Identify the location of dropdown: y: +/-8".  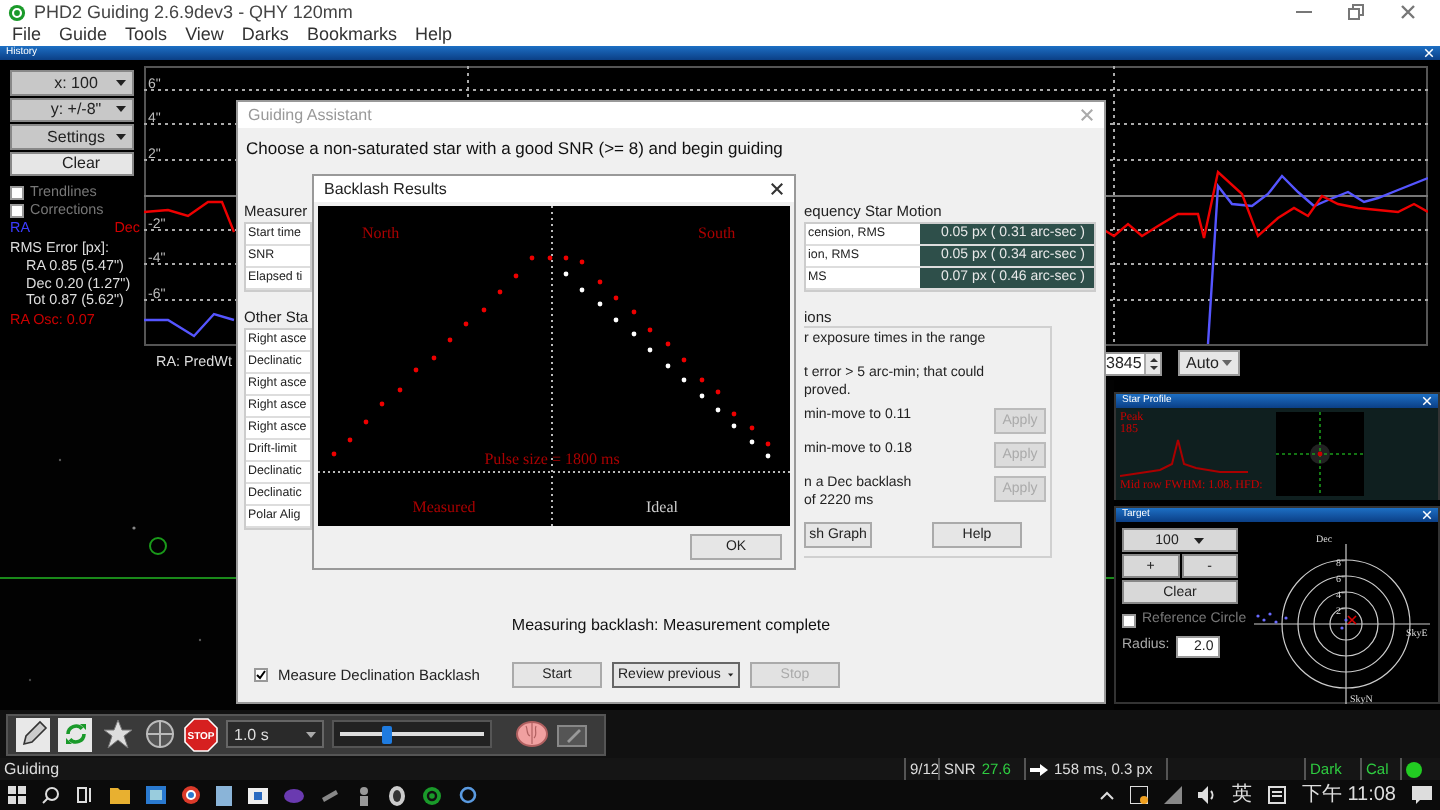
(72, 109).